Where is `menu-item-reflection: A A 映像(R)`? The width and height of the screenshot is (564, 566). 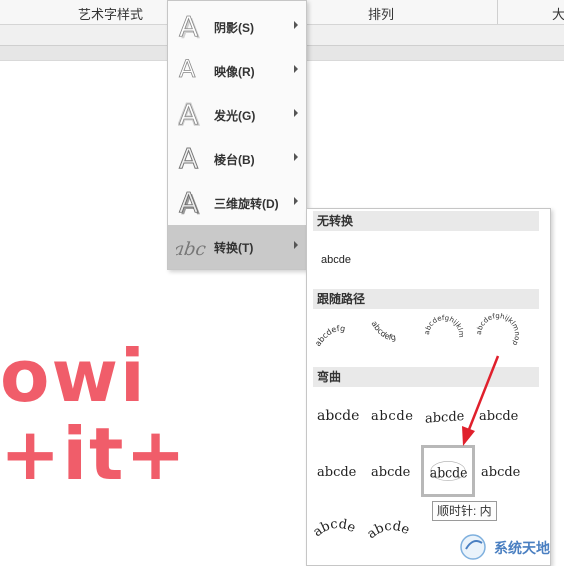
menu-item-reflection: A A 映像(R) is located at coordinates (237, 71).